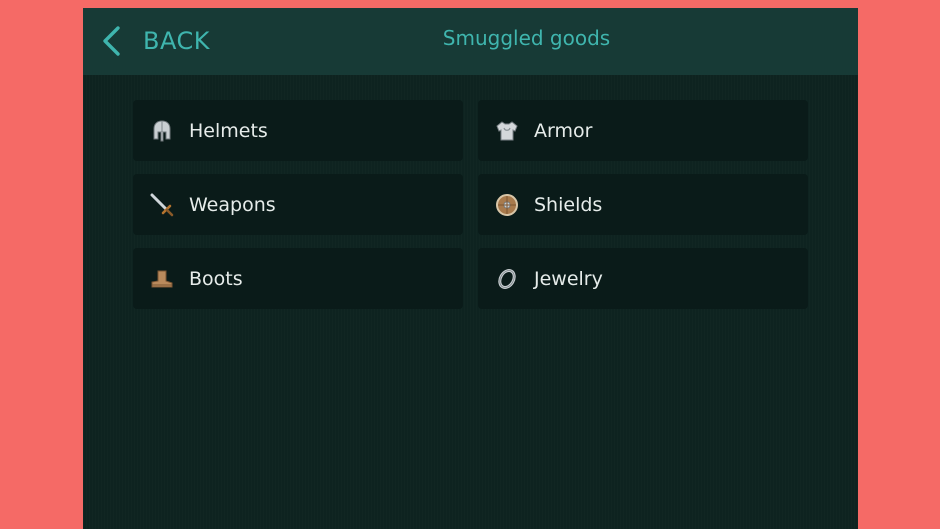  Describe the element at coordinates (507, 205) in the screenshot. I see `shield-icon` at that location.